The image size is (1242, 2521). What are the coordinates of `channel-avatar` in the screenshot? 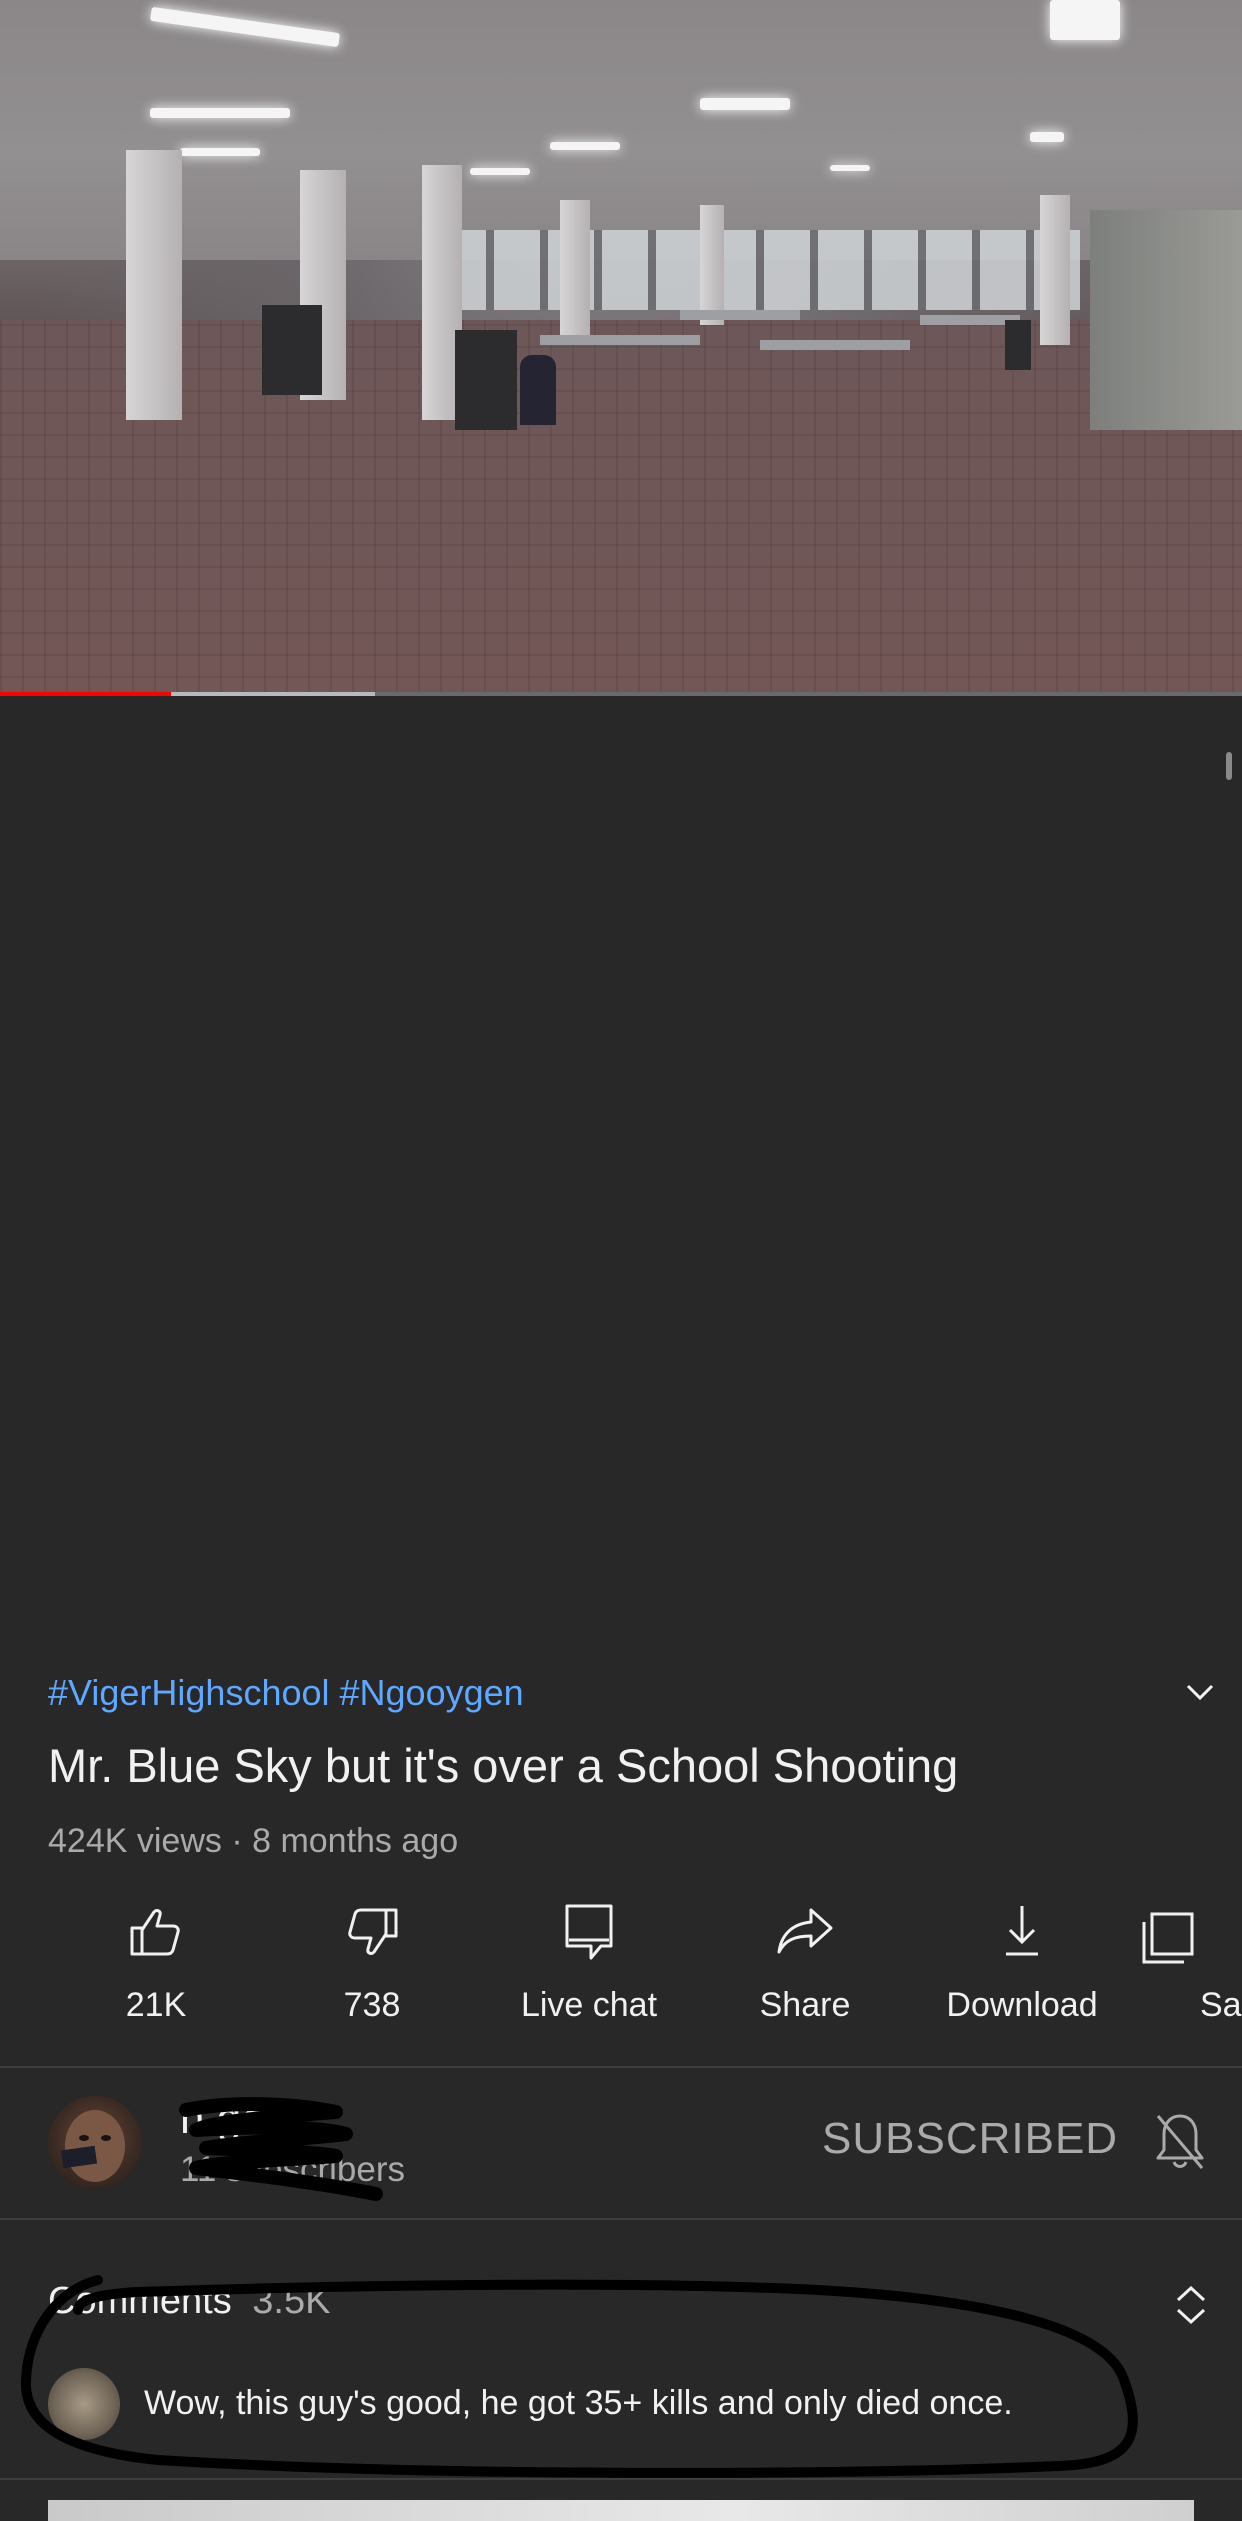 It's located at (95, 2143).